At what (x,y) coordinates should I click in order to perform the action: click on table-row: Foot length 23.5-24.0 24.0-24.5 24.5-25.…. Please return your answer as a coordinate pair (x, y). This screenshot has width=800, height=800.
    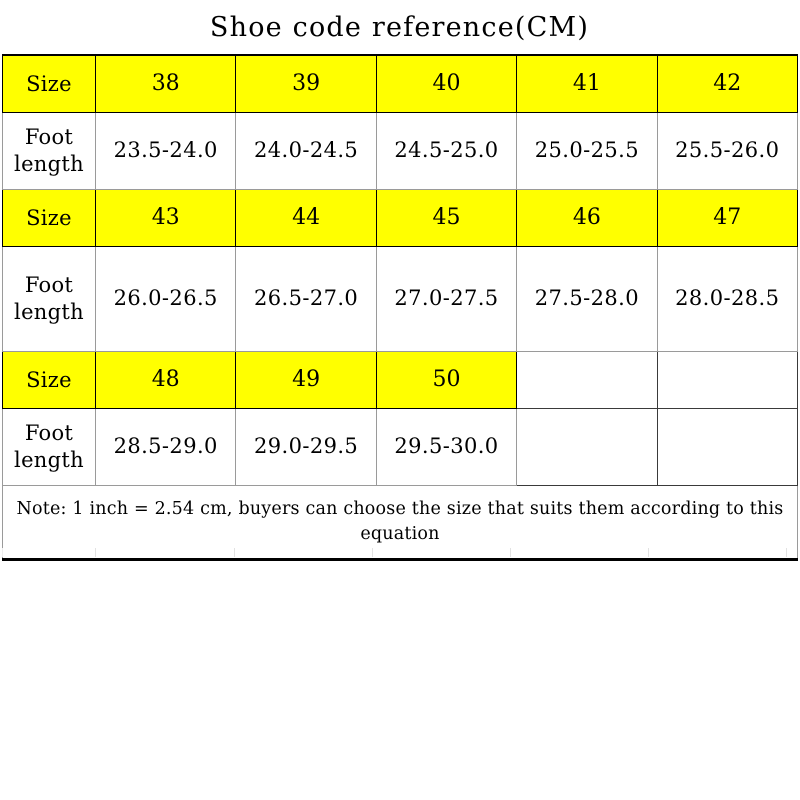
    Looking at the image, I should click on (400, 151).